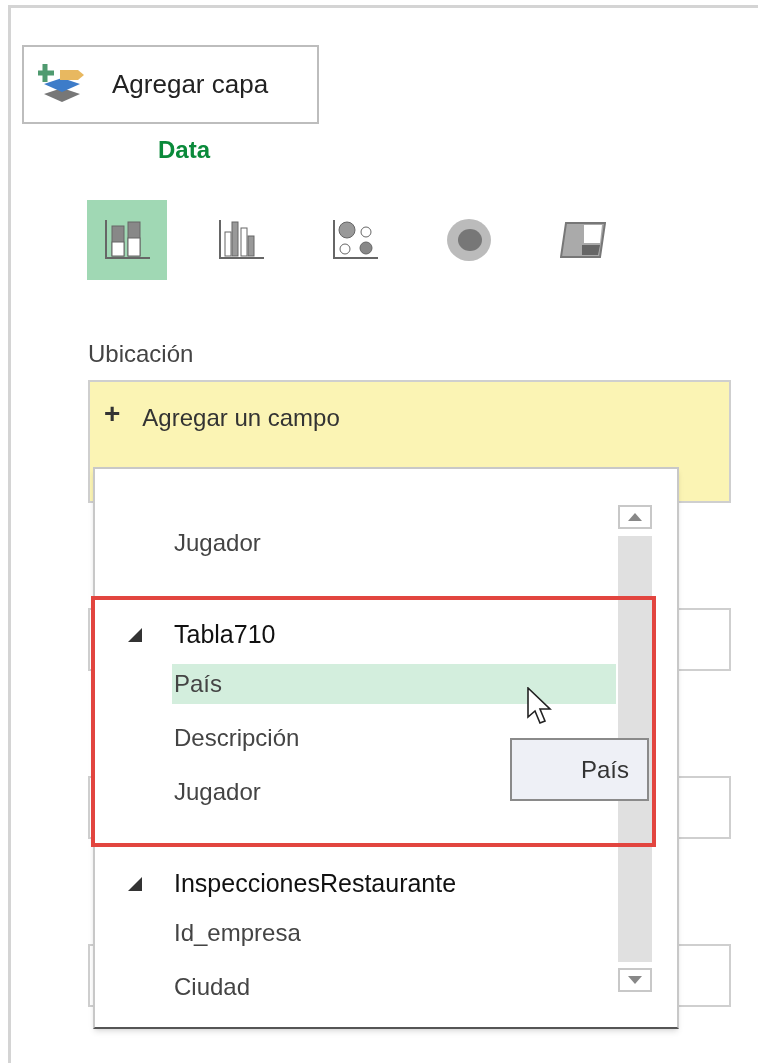 This screenshot has height=1063, width=758. I want to click on add-field-label: Agregar un campo, so click(241, 418).